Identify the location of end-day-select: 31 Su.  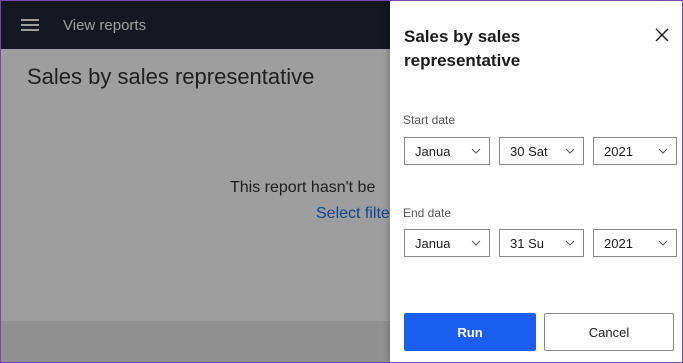
(541, 243).